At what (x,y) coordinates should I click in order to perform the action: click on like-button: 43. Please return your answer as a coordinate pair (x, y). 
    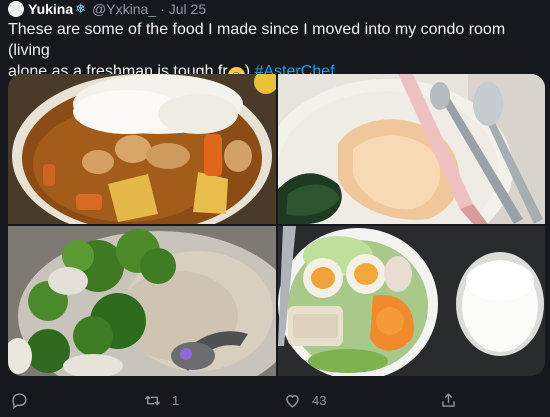
    Looking at the image, I should click on (304, 400).